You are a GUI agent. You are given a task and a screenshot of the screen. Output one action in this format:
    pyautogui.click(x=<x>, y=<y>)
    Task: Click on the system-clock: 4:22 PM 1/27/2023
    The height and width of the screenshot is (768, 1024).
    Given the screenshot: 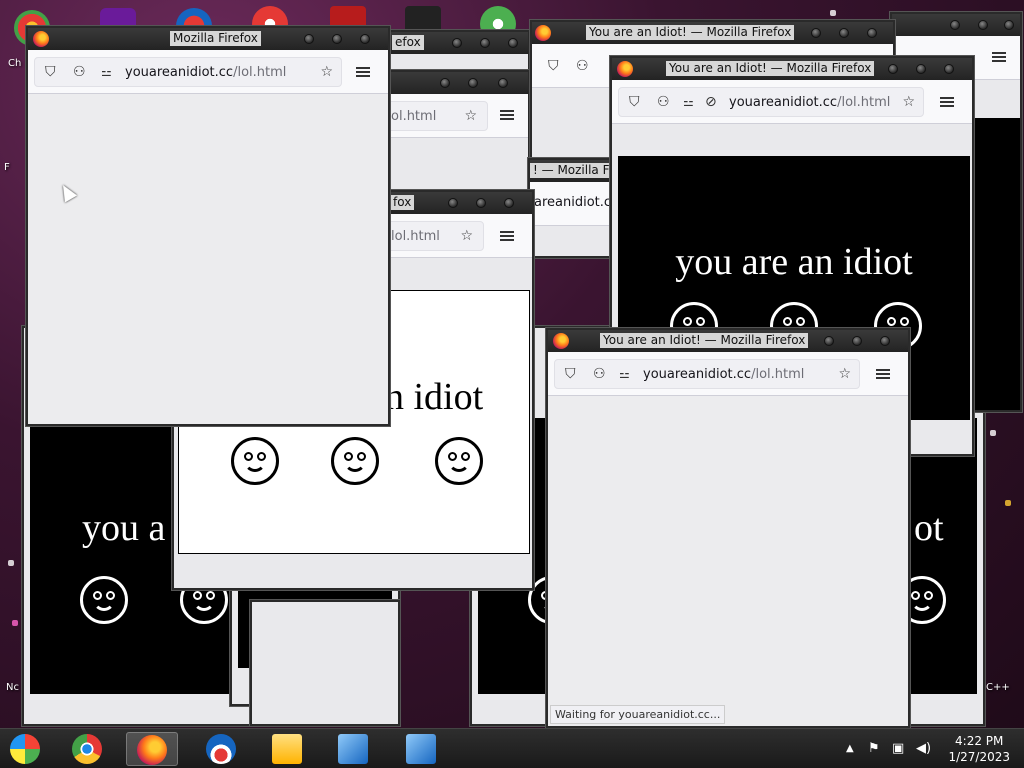 What is the action you would take?
    pyautogui.click(x=979, y=749)
    